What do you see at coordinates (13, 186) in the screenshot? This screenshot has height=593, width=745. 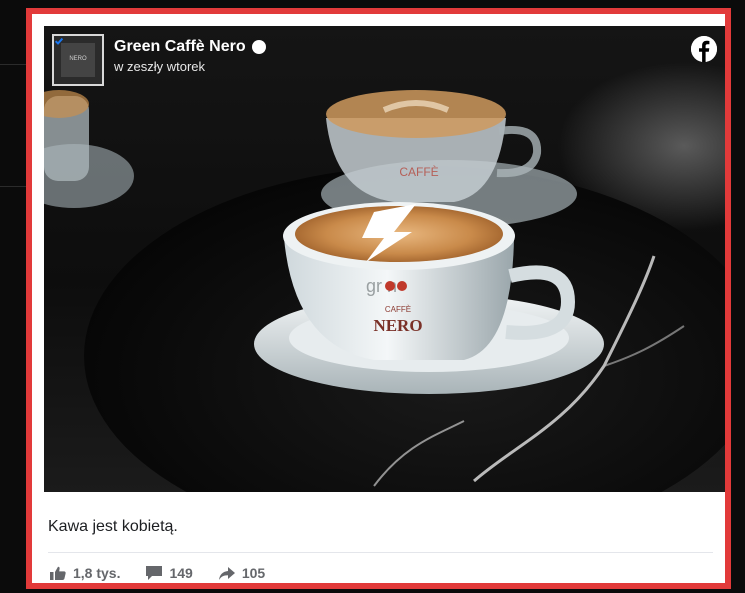 I see `background-divider-bottom` at bounding box center [13, 186].